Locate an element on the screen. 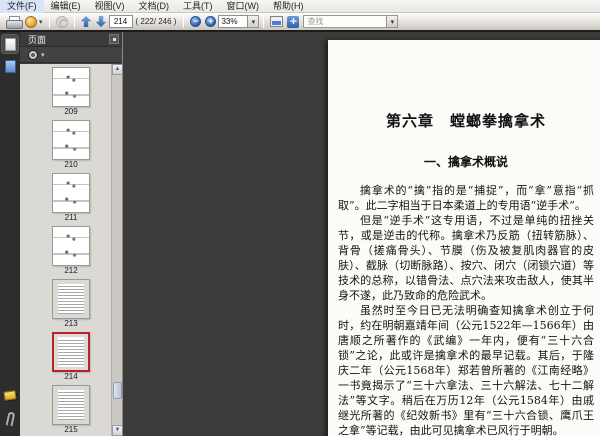 This screenshot has width=600, height=436. next-page-button is located at coordinates (101, 22).